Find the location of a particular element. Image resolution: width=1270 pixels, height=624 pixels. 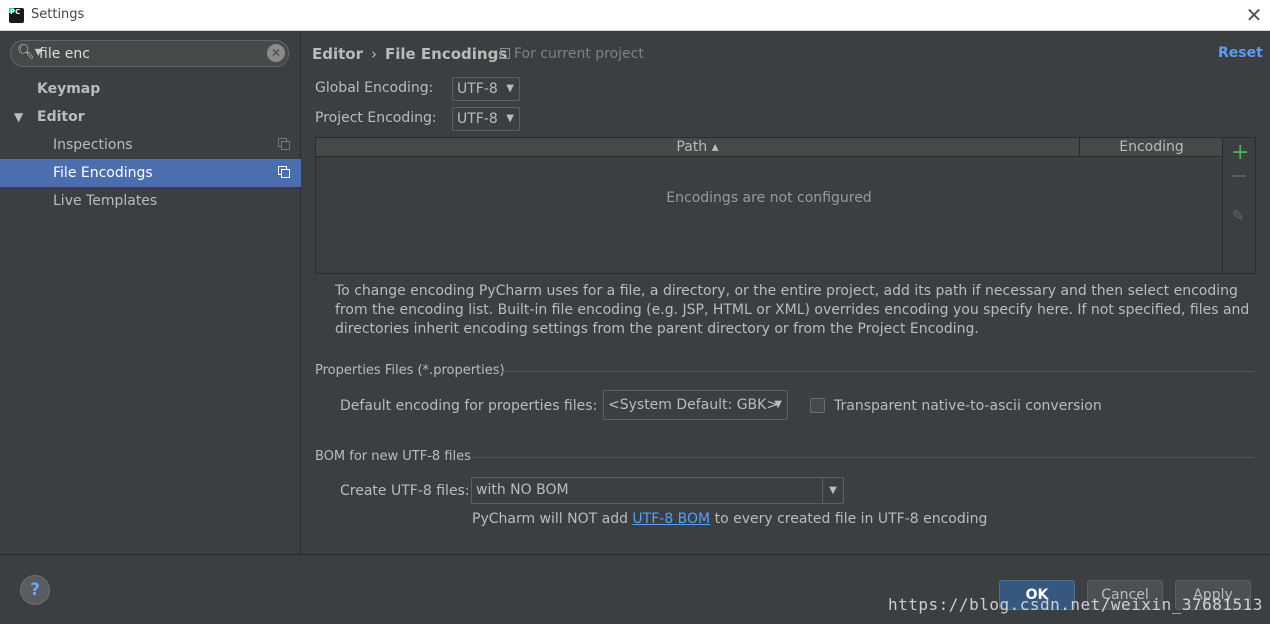

bom-section-title: BOM for new UTF-8 files is located at coordinates (393, 456).